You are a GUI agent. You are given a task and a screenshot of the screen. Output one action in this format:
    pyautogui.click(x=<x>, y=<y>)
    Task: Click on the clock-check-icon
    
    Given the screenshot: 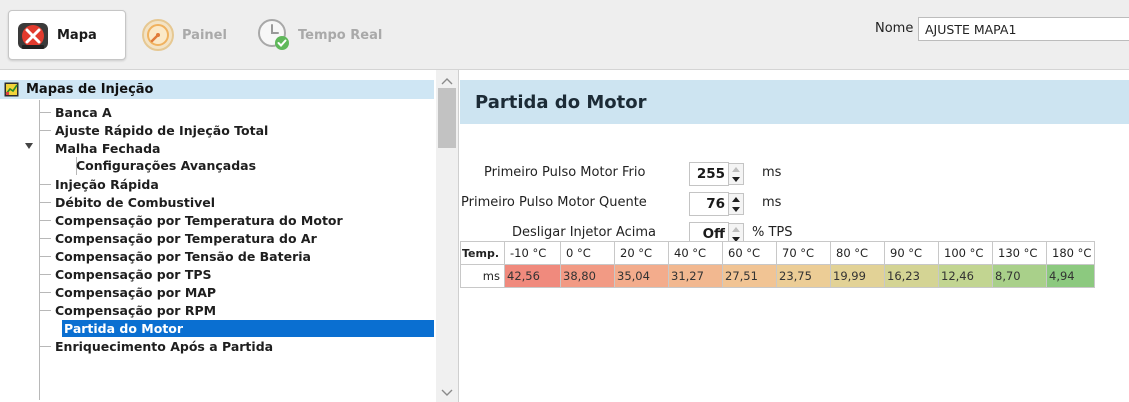 What is the action you would take?
    pyautogui.click(x=273, y=34)
    